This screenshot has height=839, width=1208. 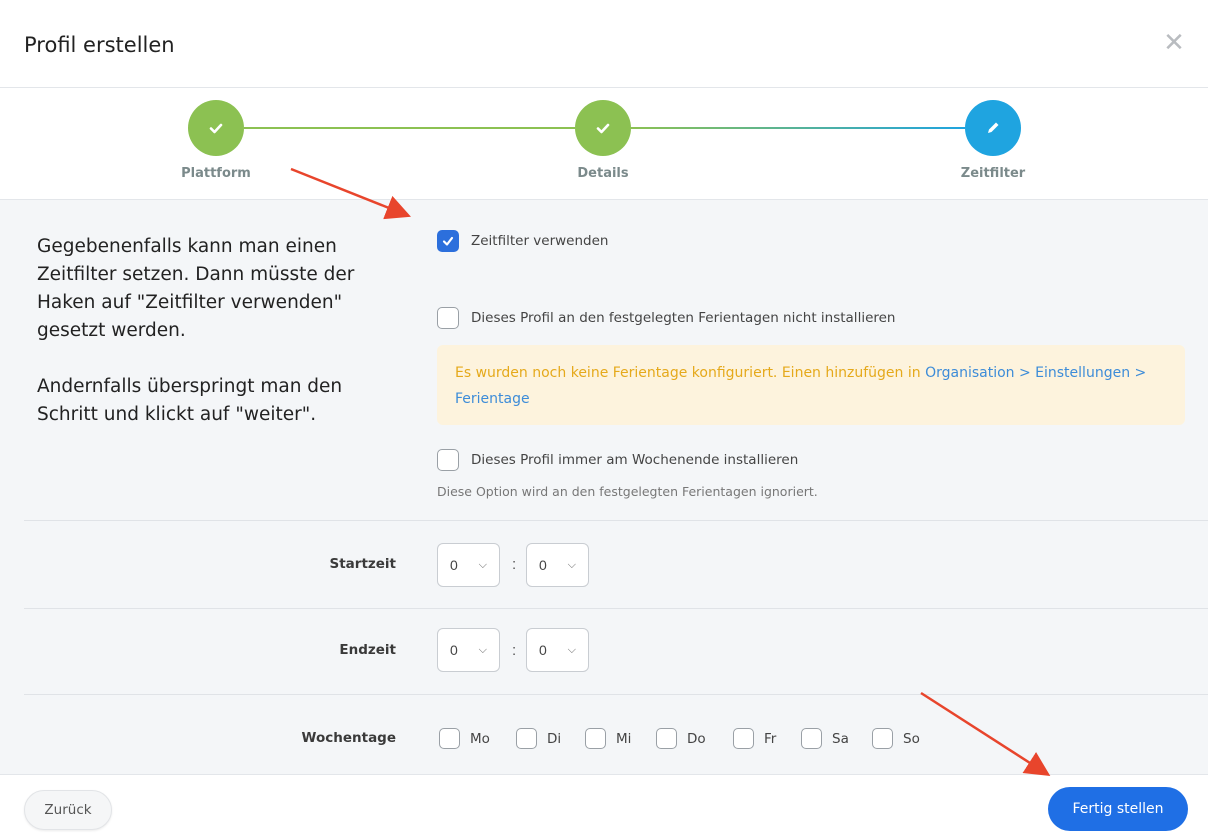 I want to click on step-plattform-circle, so click(x=216, y=128).